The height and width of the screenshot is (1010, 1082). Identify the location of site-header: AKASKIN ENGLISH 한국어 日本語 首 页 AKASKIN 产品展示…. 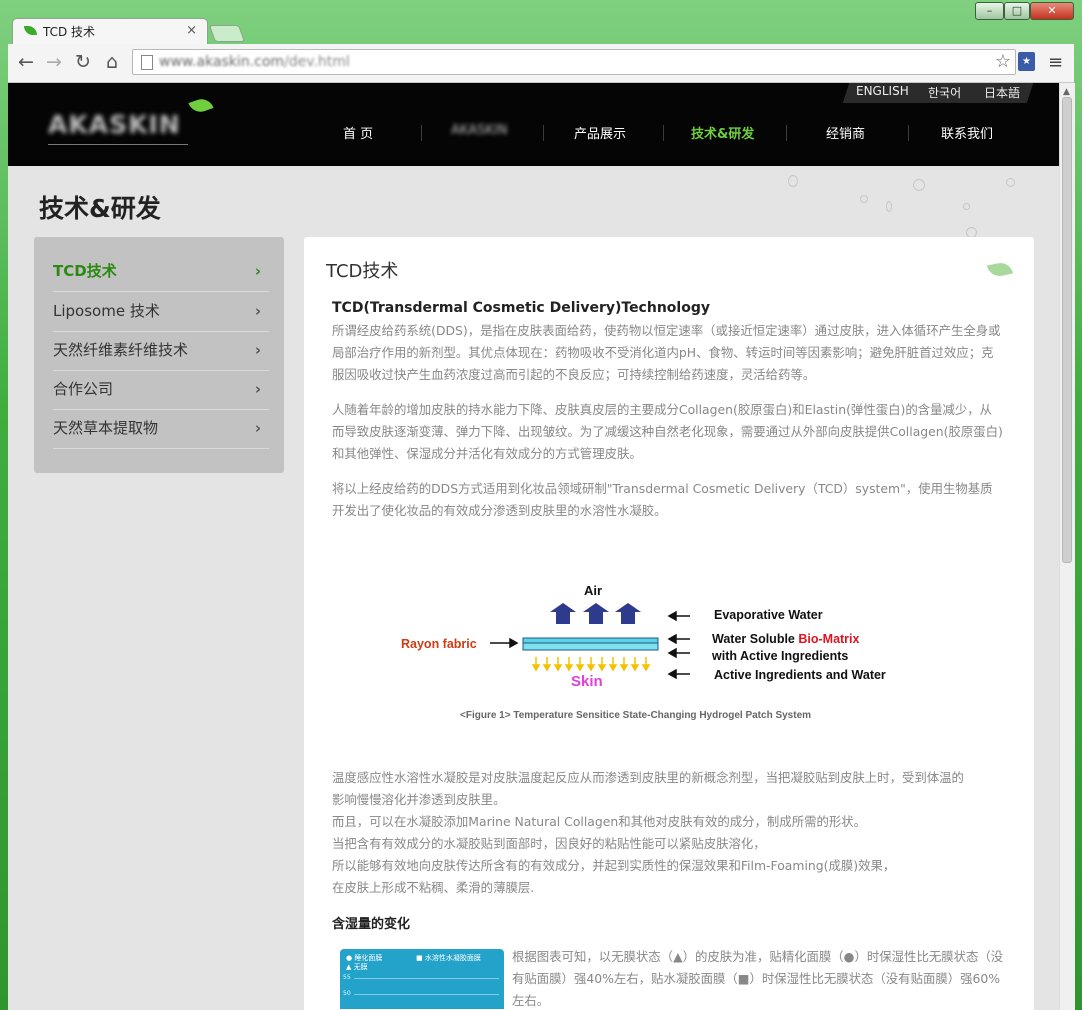
(533, 124).